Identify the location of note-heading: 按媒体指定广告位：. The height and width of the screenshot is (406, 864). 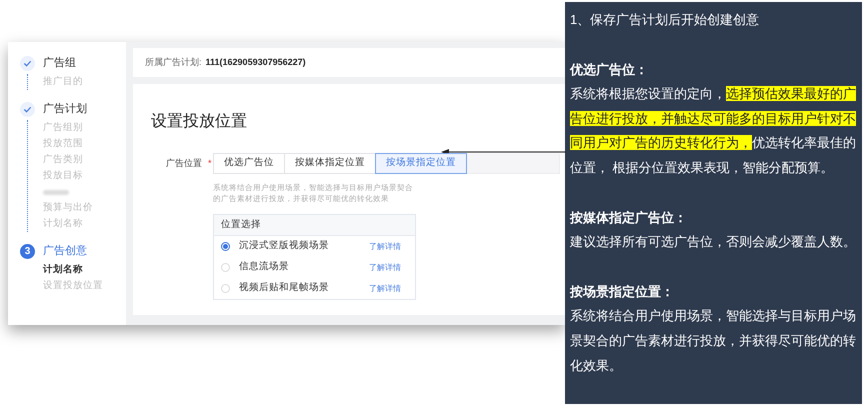
(629, 217).